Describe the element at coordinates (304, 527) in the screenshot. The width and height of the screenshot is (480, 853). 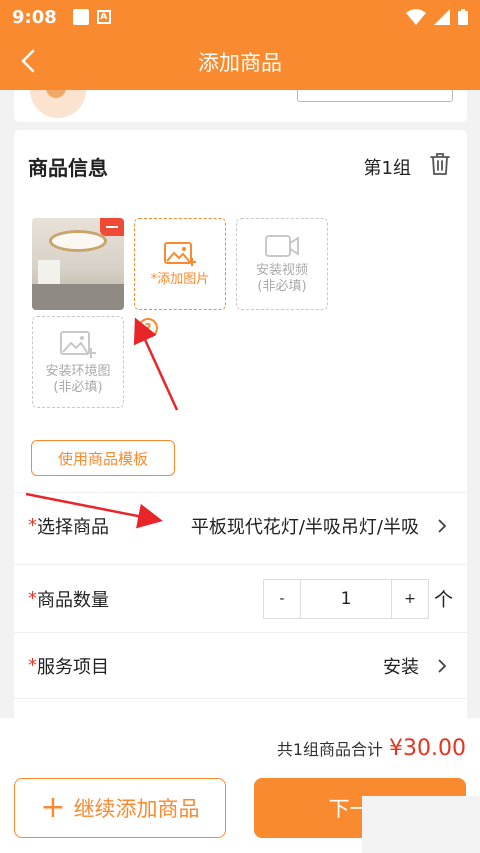
I see `select-product-value: 平板现代花灯/半吸吊灯/半吸` at that location.